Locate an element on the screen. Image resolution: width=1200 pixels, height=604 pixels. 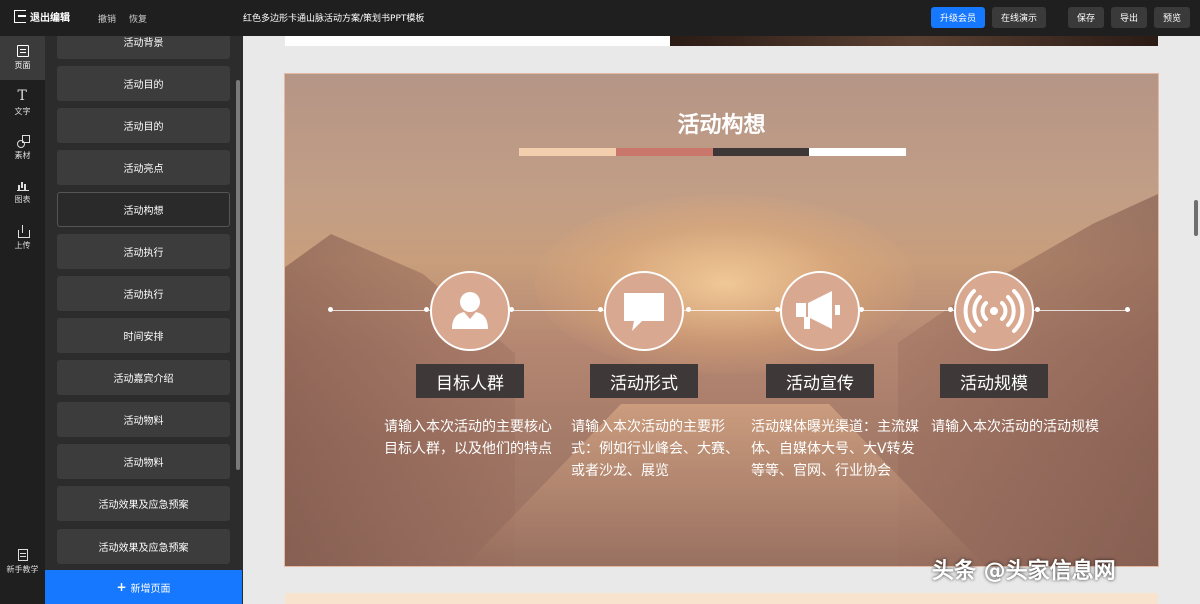
rail-item-upload: 上传 is located at coordinates (22, 238).